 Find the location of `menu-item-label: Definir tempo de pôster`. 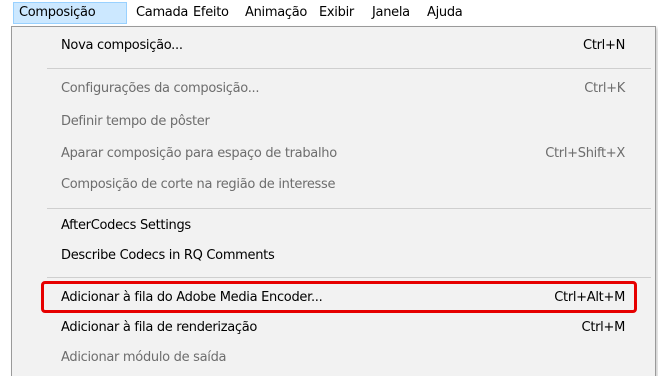

menu-item-label: Definir tempo de pôster is located at coordinates (135, 121).